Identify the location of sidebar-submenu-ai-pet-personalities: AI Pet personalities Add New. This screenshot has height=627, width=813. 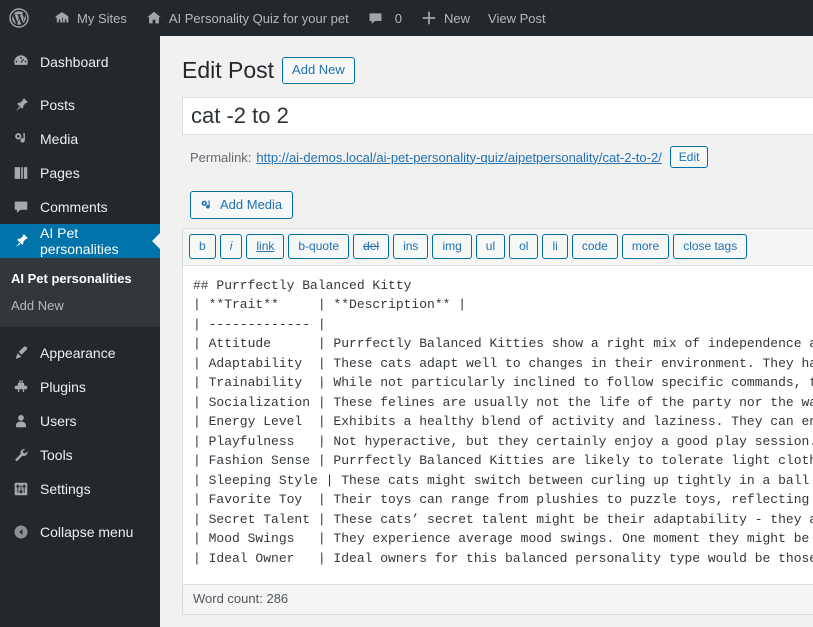
(80, 292).